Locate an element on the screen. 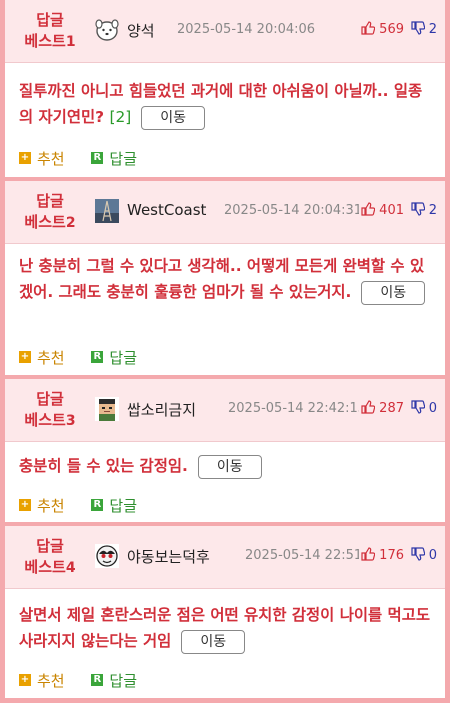 The image size is (450, 703). like-count: 287 is located at coordinates (381, 408).